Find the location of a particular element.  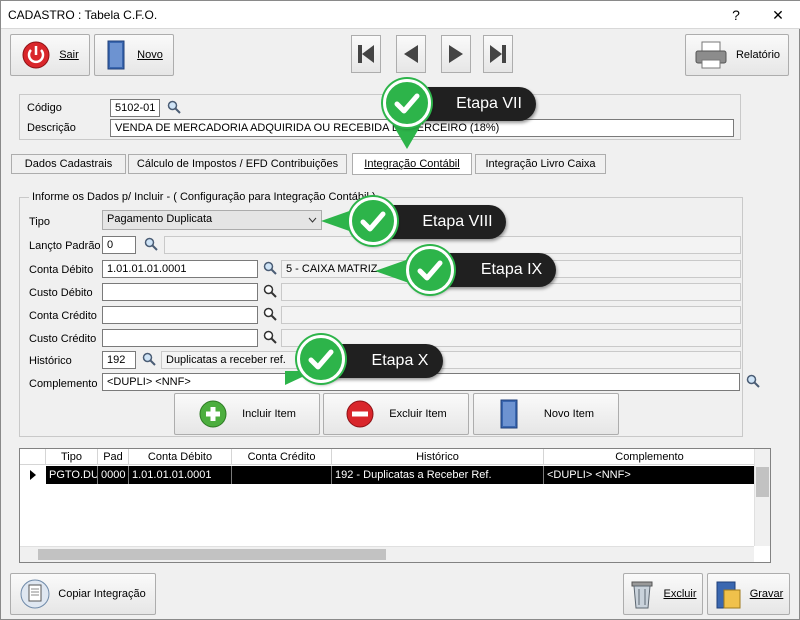

include-item-label: Incluir Item is located at coordinates (269, 414).